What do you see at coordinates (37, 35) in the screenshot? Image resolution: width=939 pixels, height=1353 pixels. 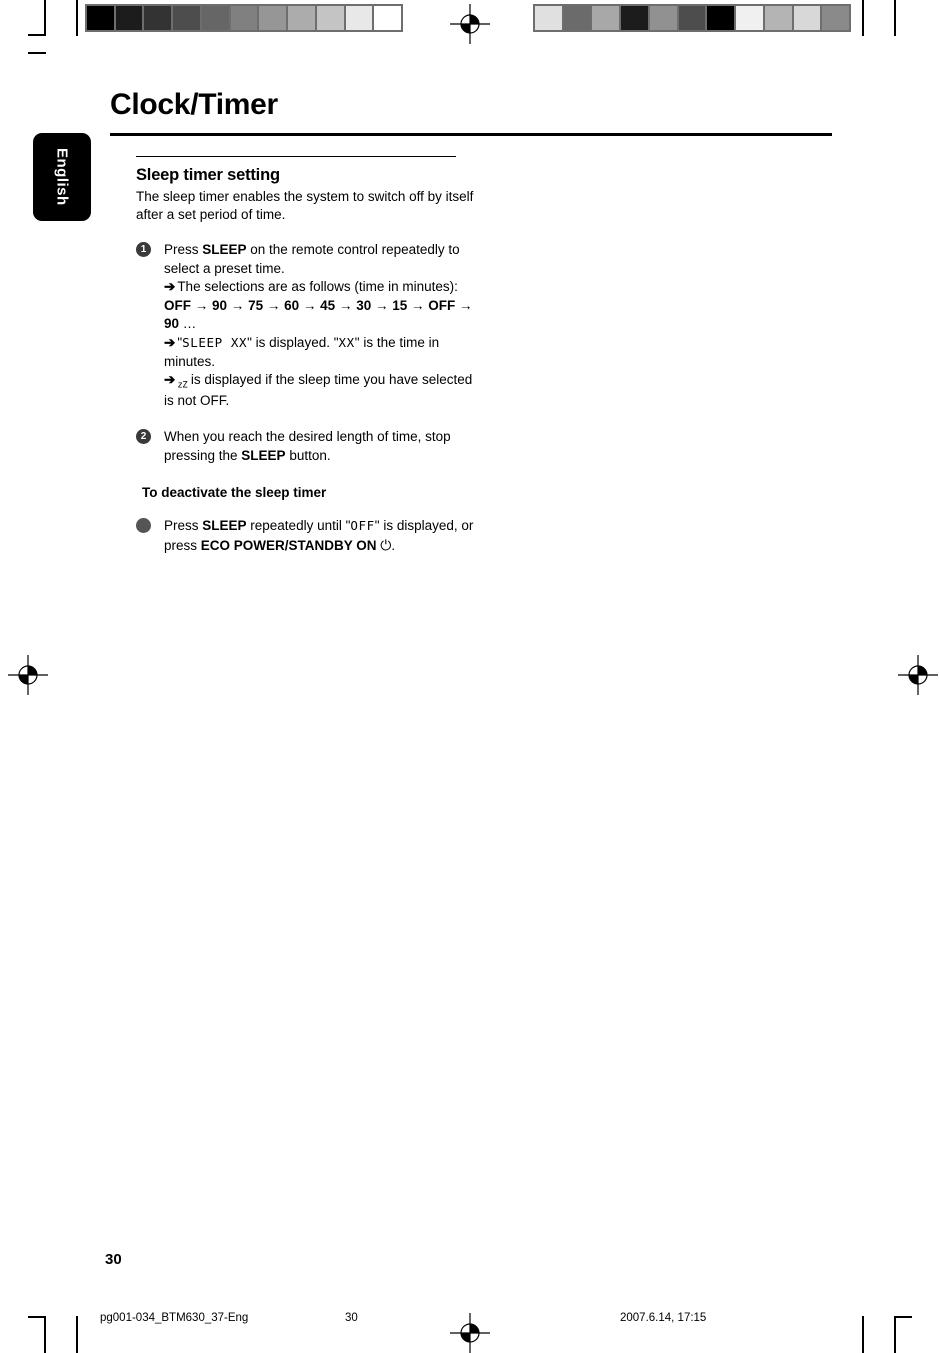 I see `crop-mark-top-left-c` at bounding box center [37, 35].